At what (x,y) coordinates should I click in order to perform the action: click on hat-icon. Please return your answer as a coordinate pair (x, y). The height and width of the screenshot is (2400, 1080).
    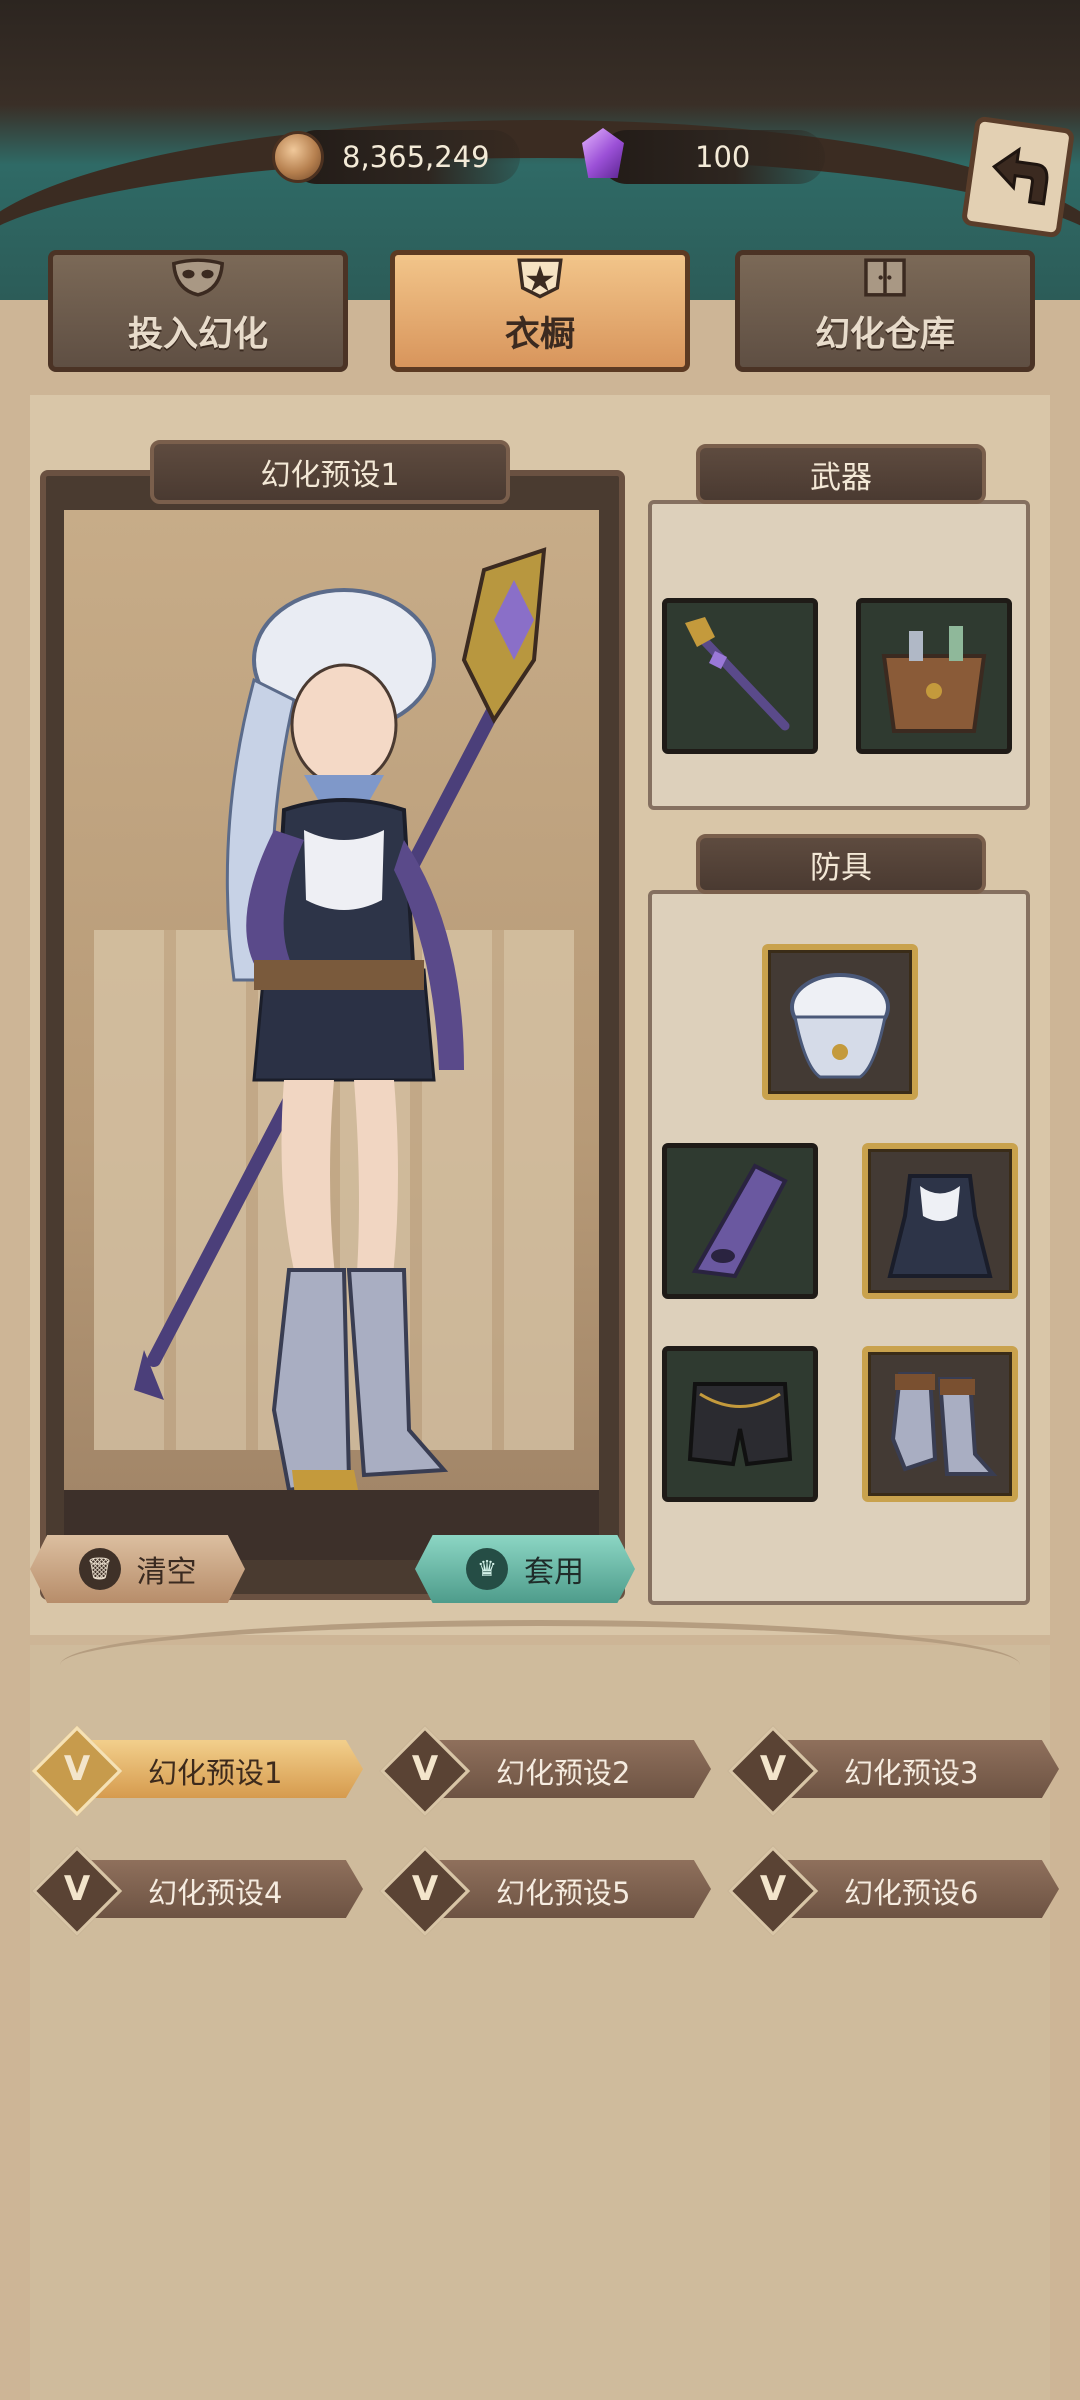
    Looking at the image, I should click on (840, 1026).